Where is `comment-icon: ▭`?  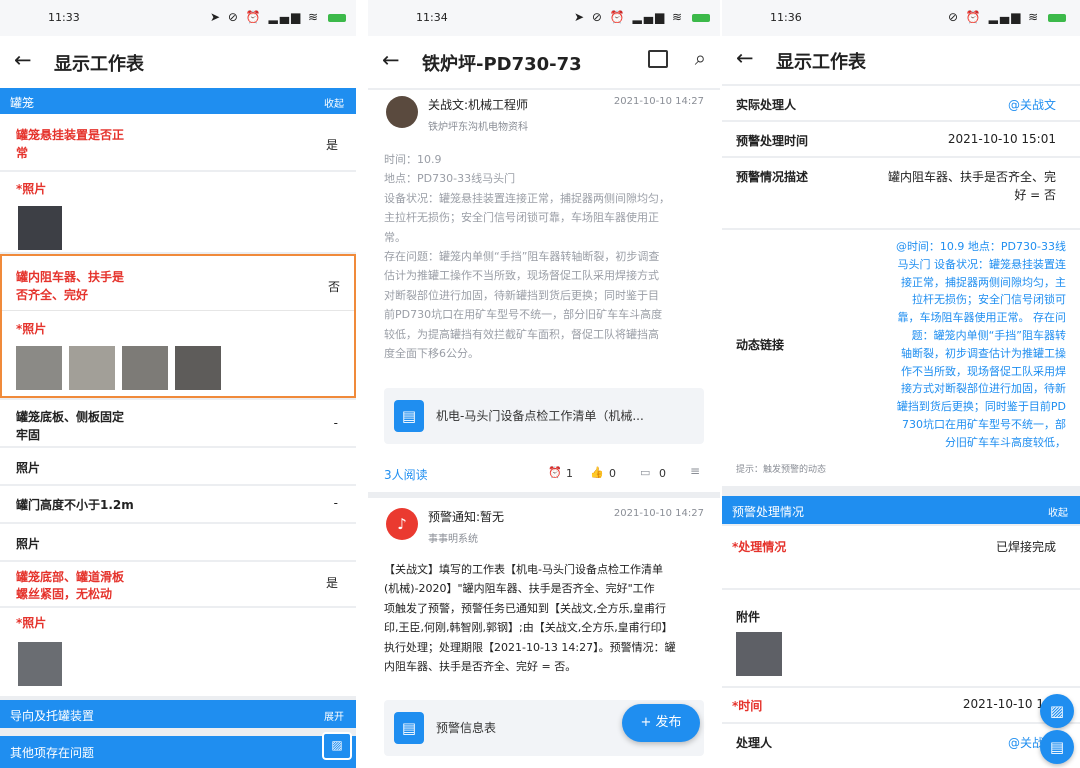 comment-icon: ▭ is located at coordinates (645, 472).